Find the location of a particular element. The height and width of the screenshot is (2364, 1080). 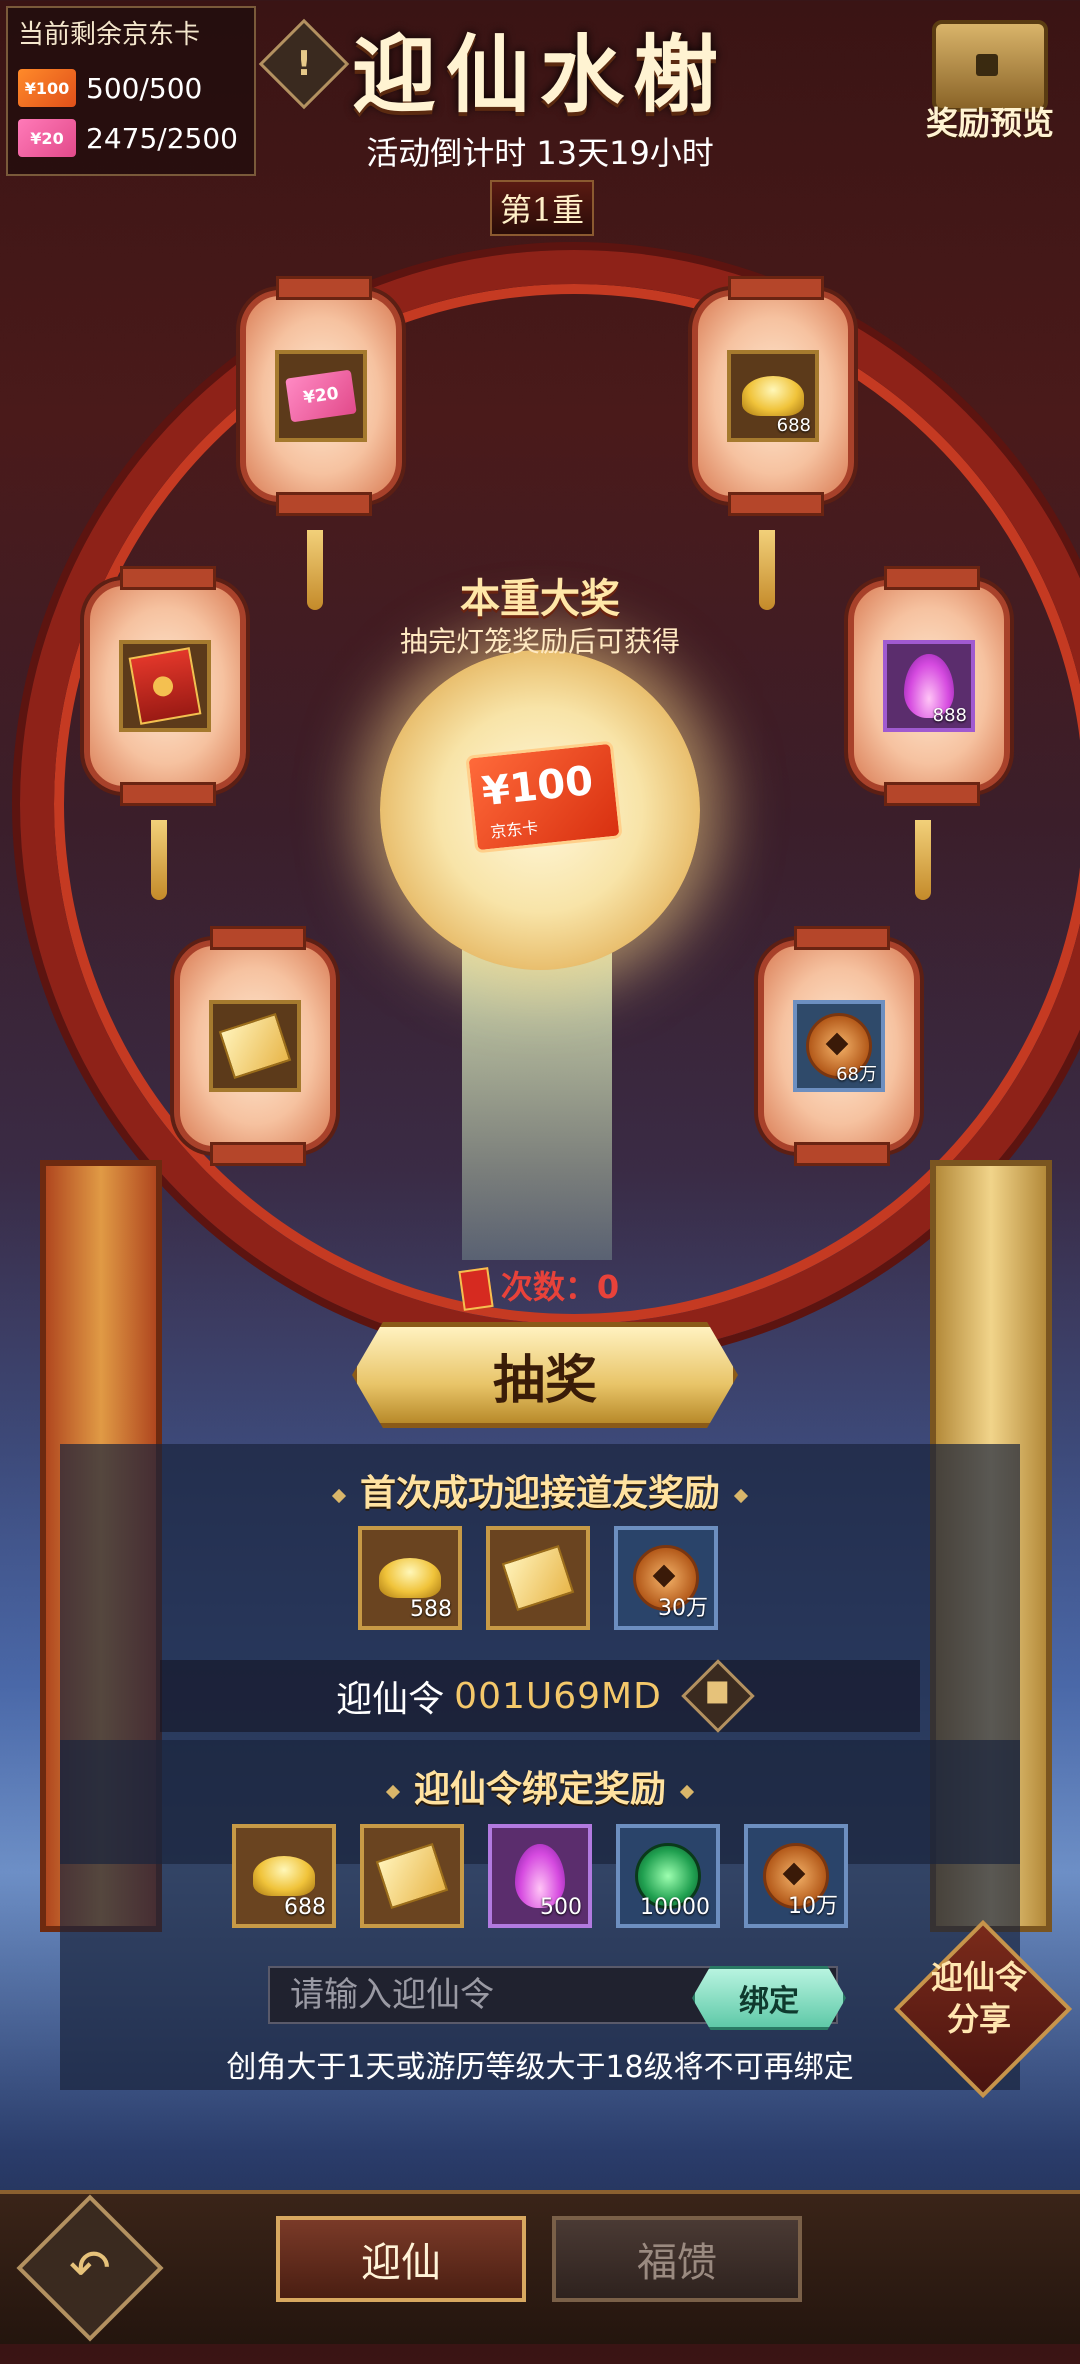

jd-card-100-prize-icon: ¥100 京东卡 is located at coordinates (544, 797).